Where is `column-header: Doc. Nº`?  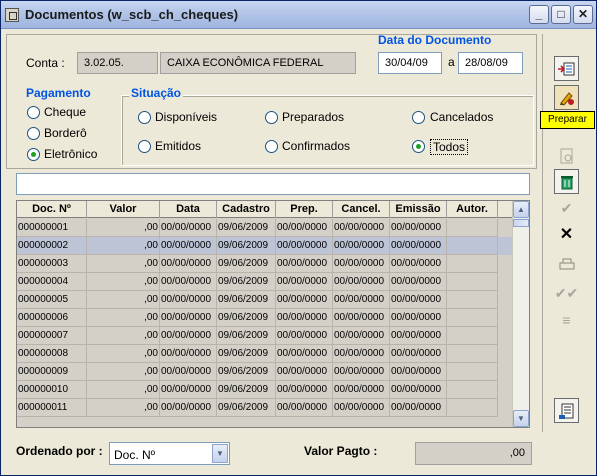
column-header: Doc. Nº is located at coordinates (52, 209).